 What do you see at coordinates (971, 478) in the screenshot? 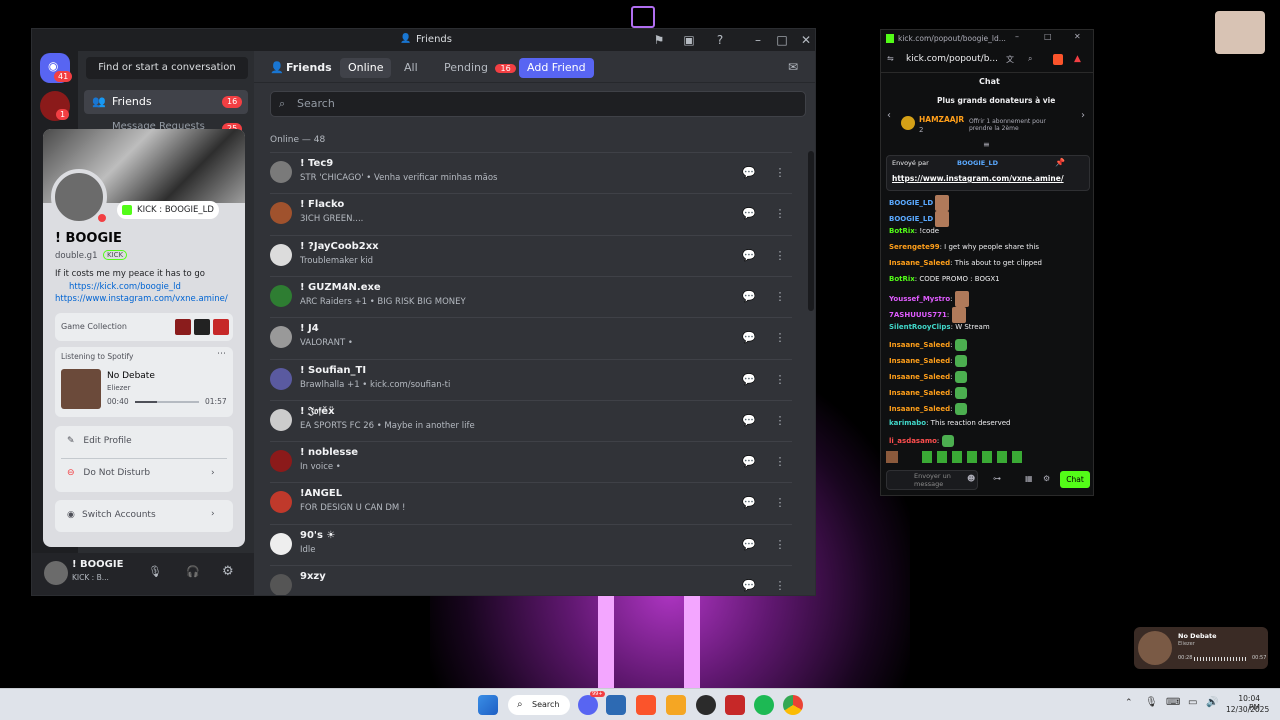
I see `emoji-icon: ☻` at bounding box center [971, 478].